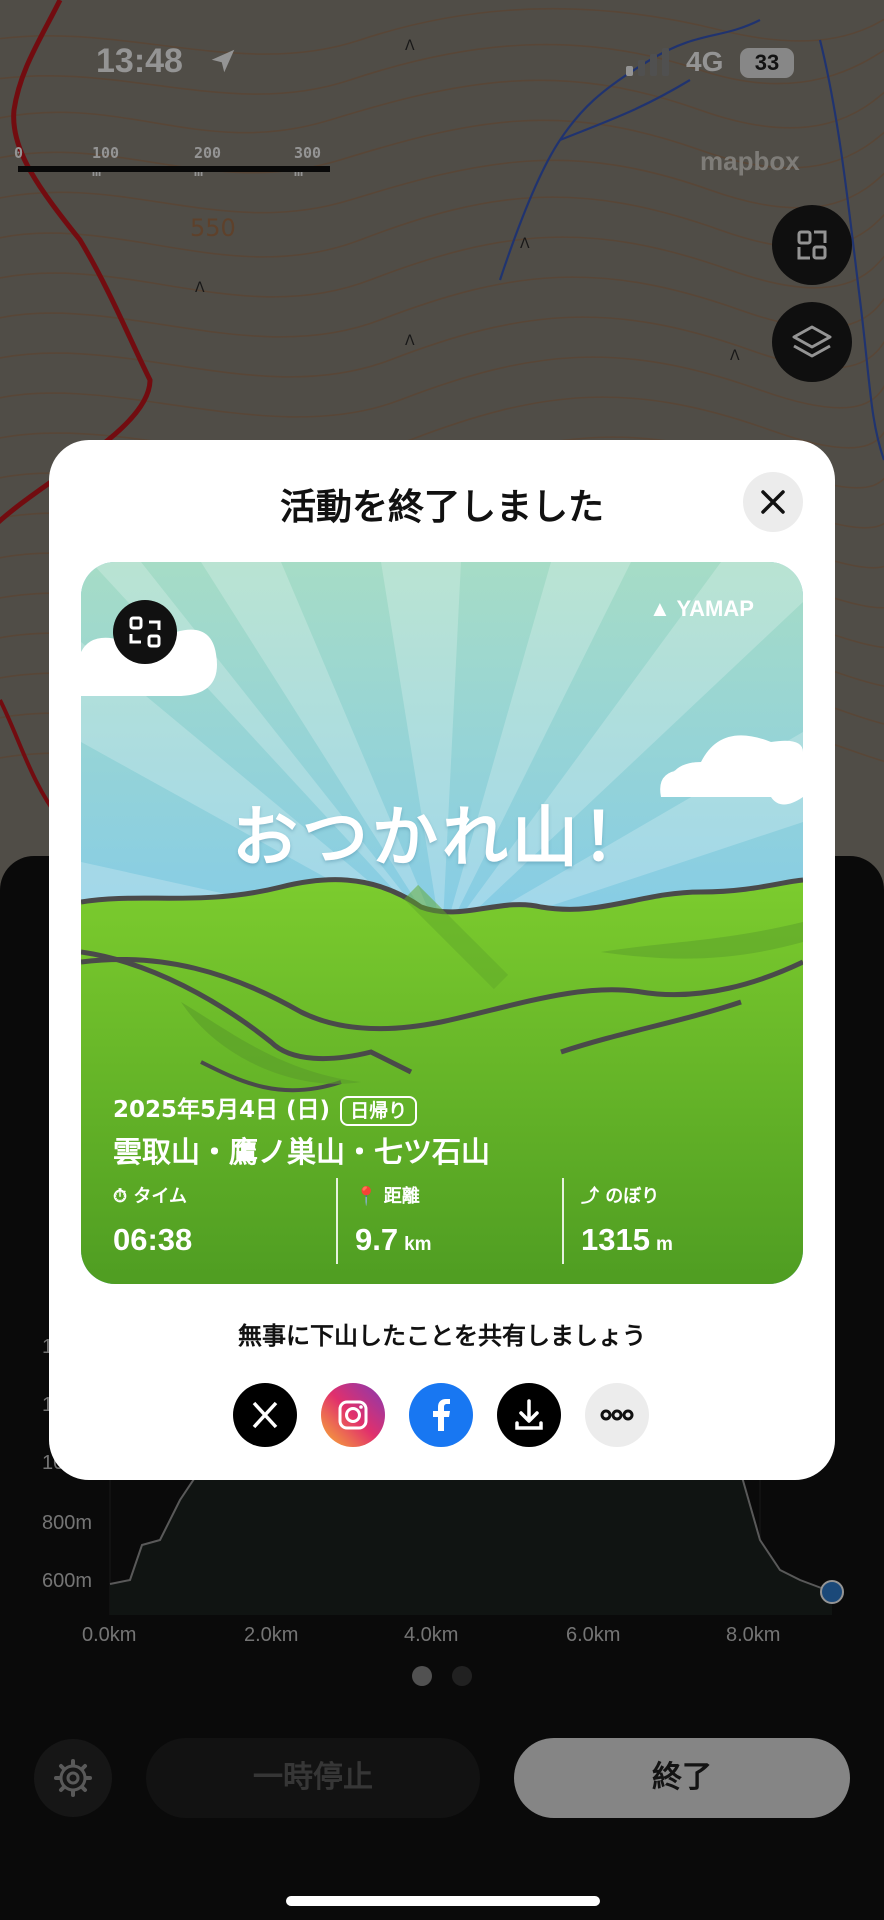 This screenshot has width=884, height=1920. I want to click on instagram-icon, so click(353, 1415).